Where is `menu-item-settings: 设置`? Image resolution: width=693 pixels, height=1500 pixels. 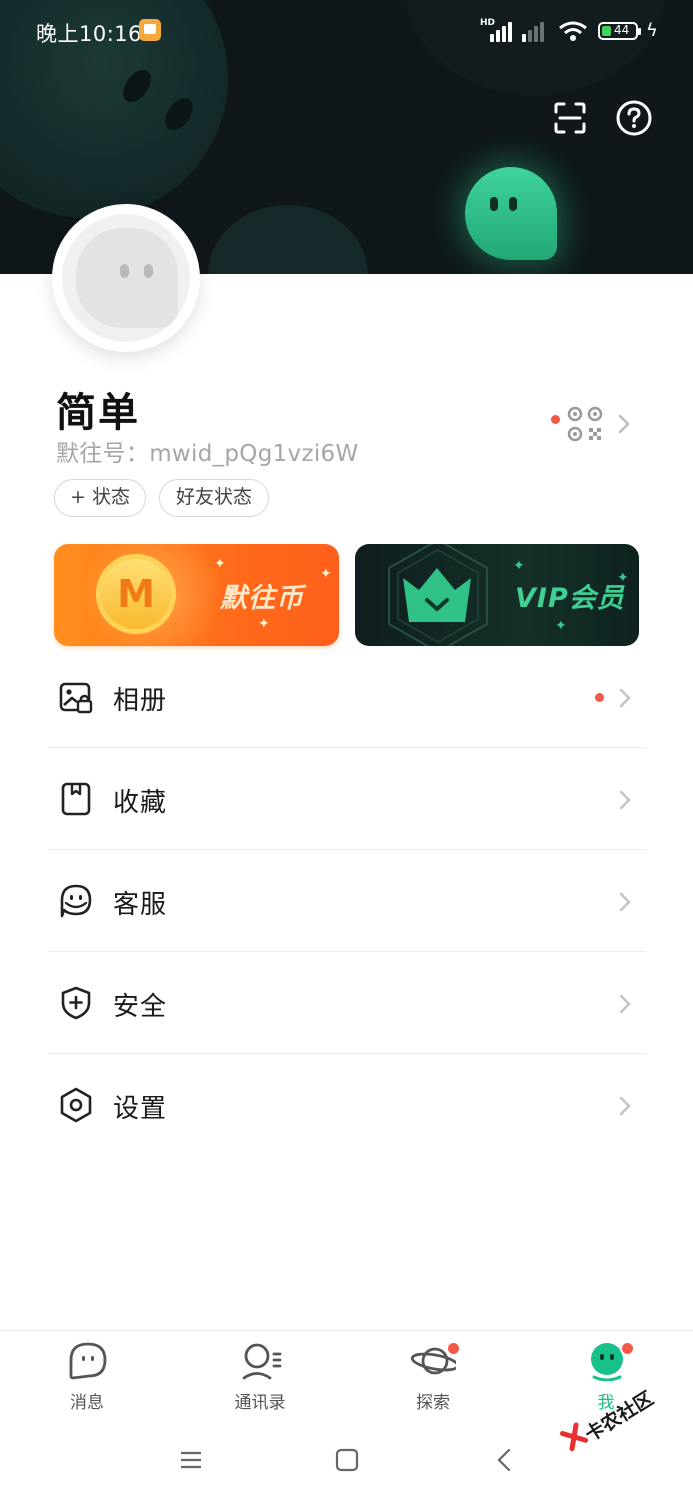
menu-item-settings: 设置 is located at coordinates (347, 1105).